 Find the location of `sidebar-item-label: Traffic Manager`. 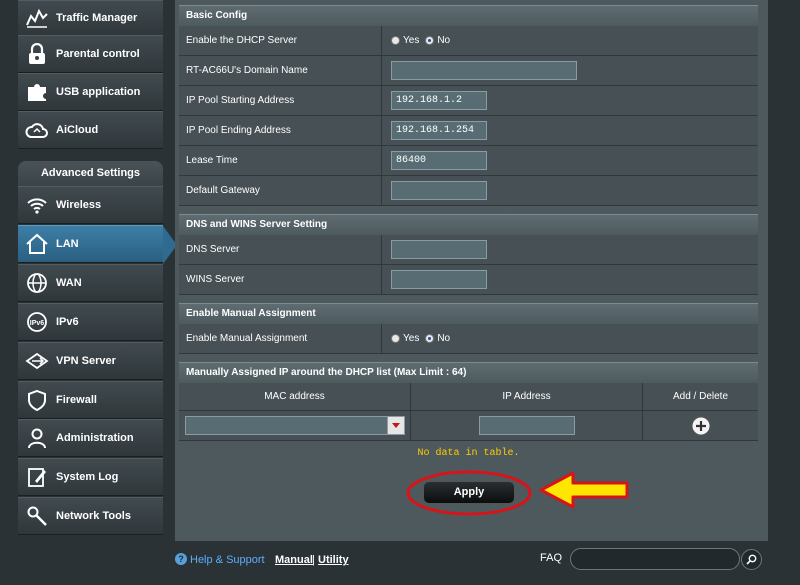

sidebar-item-label: Traffic Manager is located at coordinates (96, 18).